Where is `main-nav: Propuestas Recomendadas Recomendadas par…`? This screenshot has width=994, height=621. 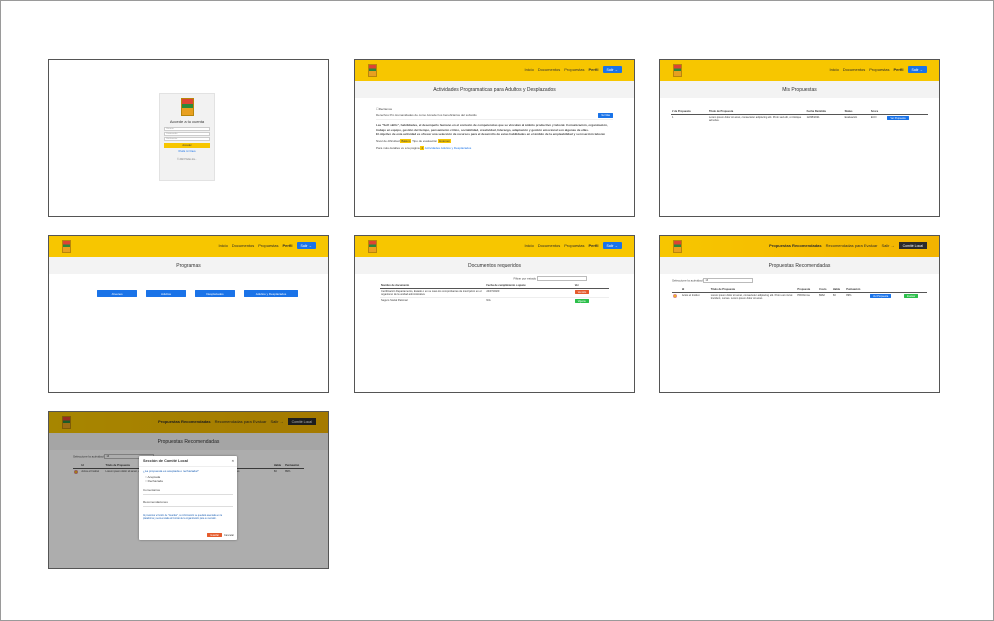
main-nav: Propuestas Recomendadas Recomendadas par… is located at coordinates (848, 245).